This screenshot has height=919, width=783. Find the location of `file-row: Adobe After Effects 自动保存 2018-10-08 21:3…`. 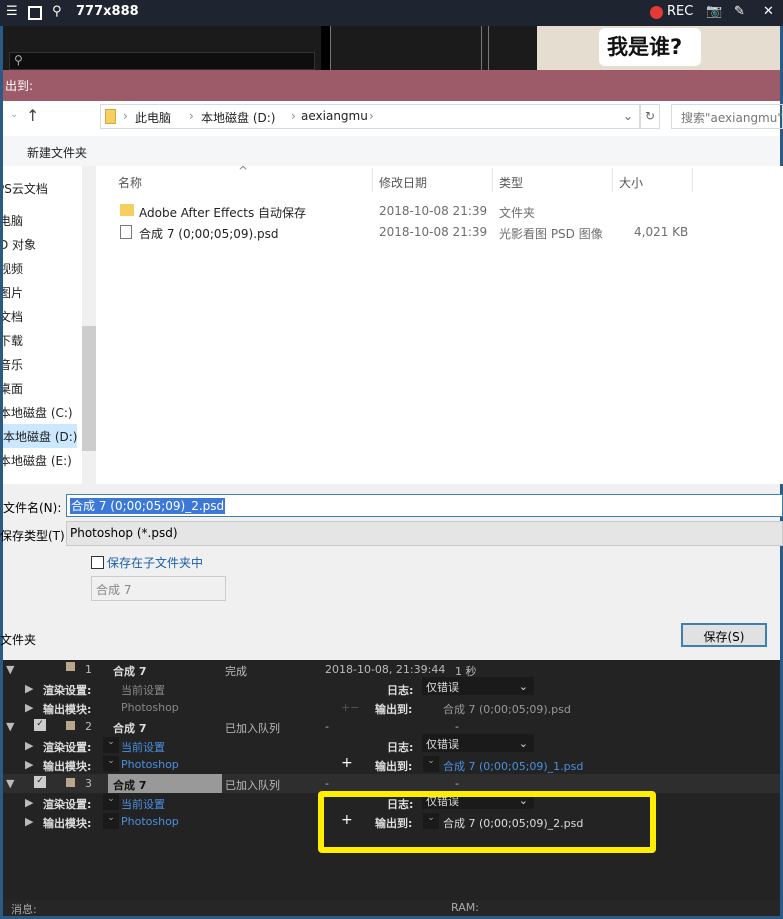

file-row: Adobe After Effects 自动保存 2018-10-08 21:3… is located at coordinates (441, 212).